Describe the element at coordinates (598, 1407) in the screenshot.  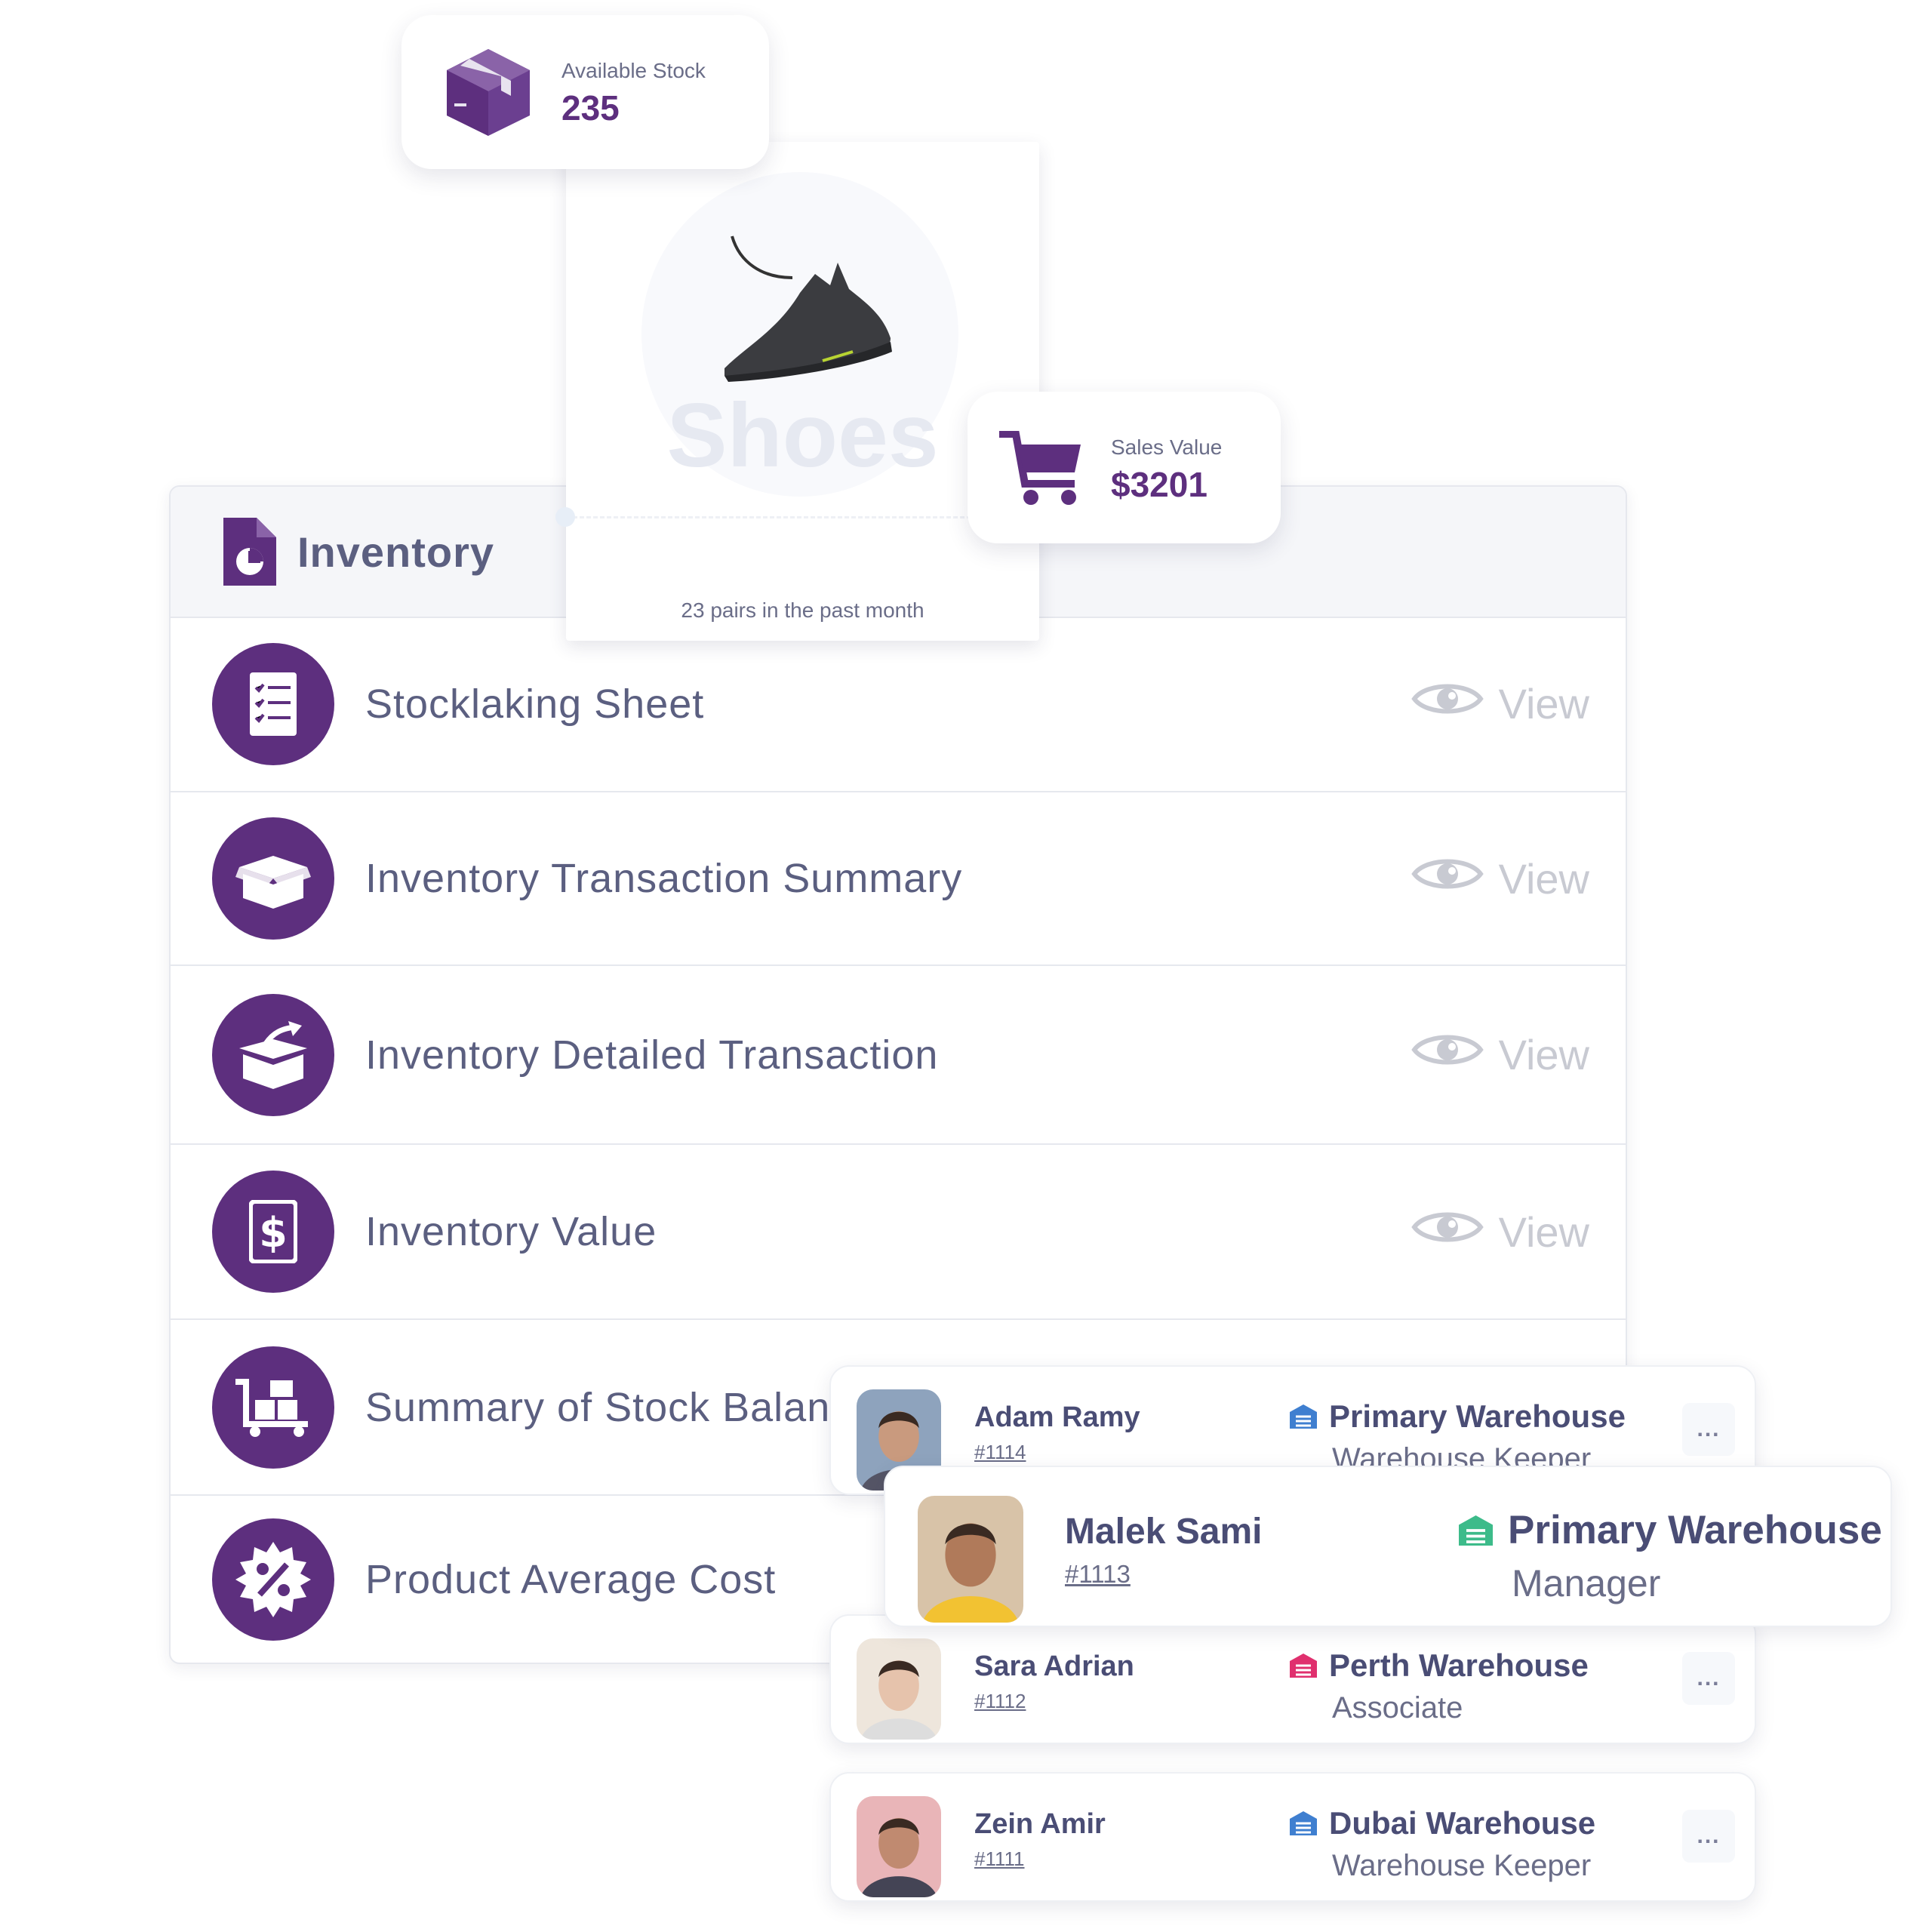
I see `inventory-item-label: Summary of Stock Balan` at that location.